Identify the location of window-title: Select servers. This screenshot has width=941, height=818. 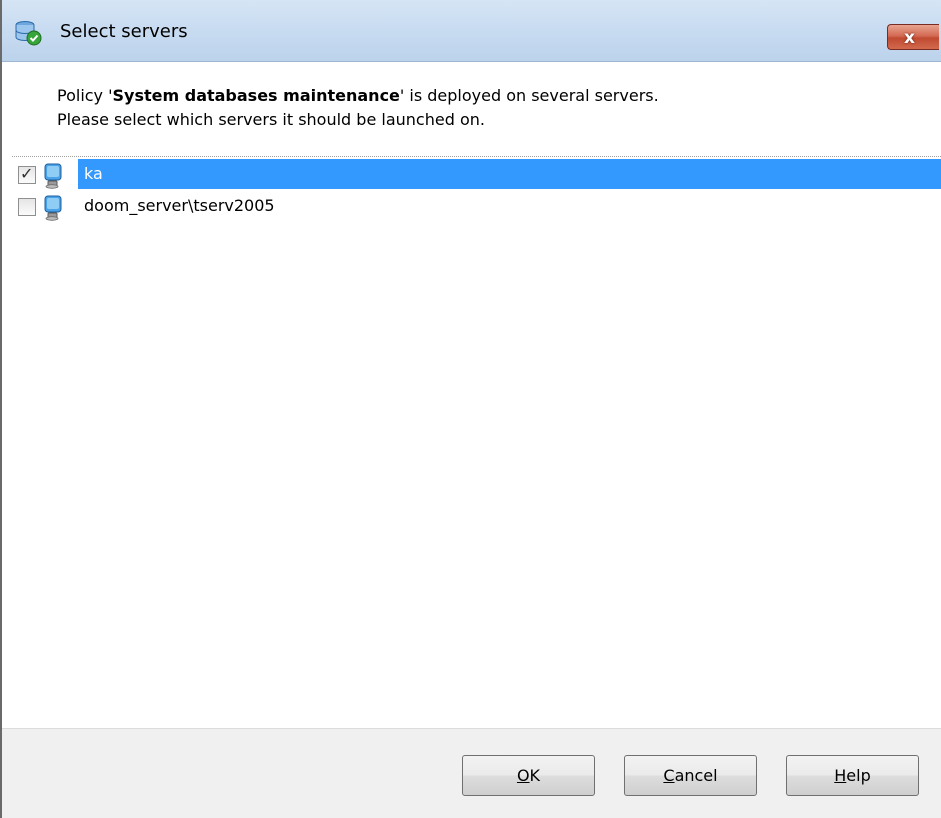
(124, 31).